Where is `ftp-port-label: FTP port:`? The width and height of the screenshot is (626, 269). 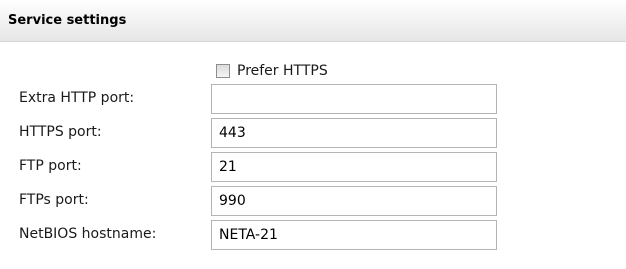 ftp-port-label: FTP port: is located at coordinates (50, 166).